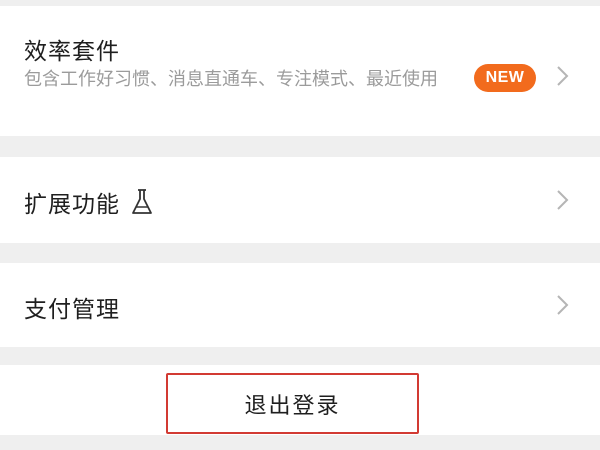  I want to click on extensions-title-group: 扩展功能, so click(89, 202).